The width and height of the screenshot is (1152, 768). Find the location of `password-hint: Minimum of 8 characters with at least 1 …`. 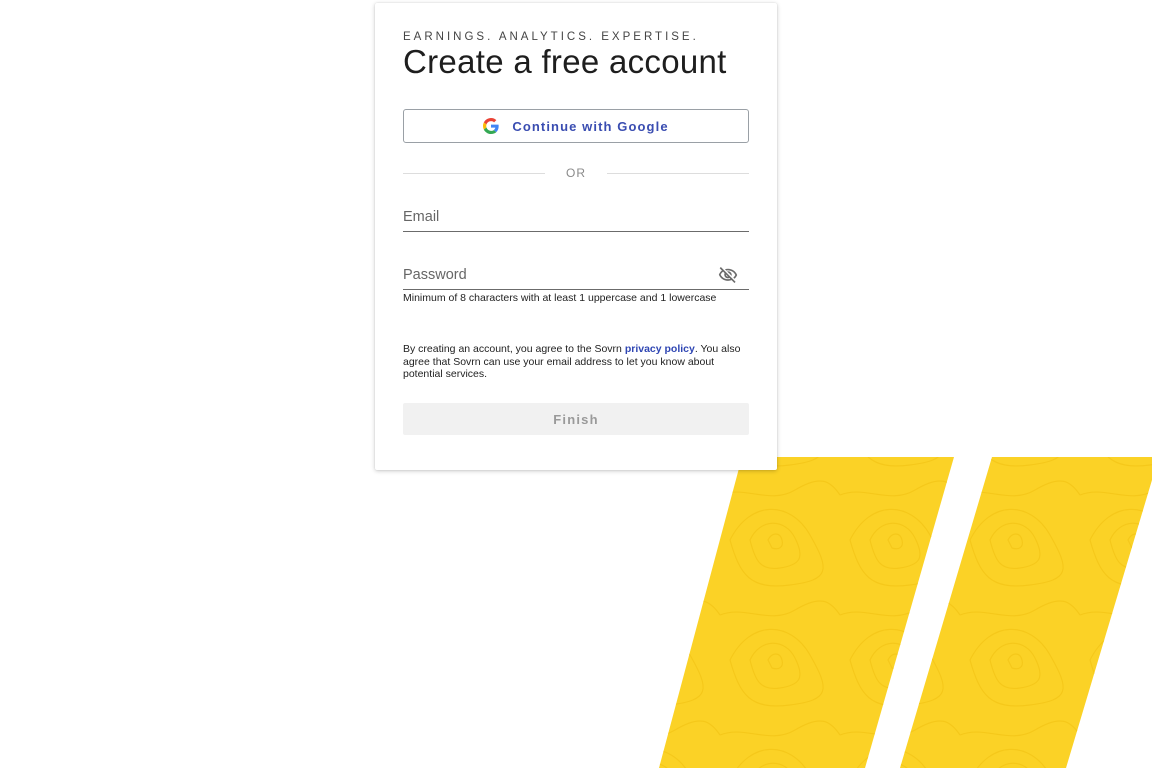

password-hint: Minimum of 8 characters with at least 1 … is located at coordinates (560, 298).